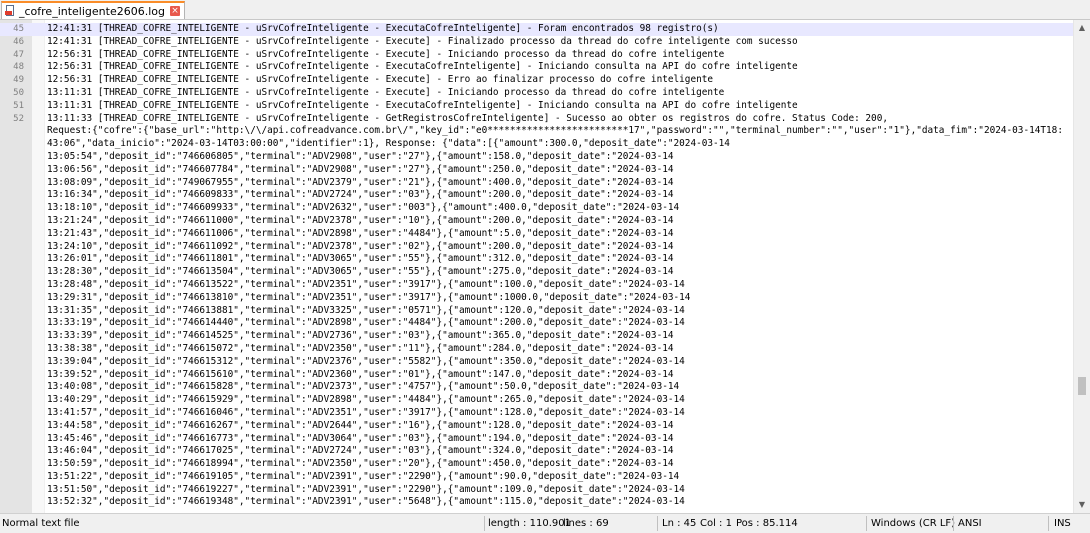  I want to click on line-number: 47, so click(18, 54).